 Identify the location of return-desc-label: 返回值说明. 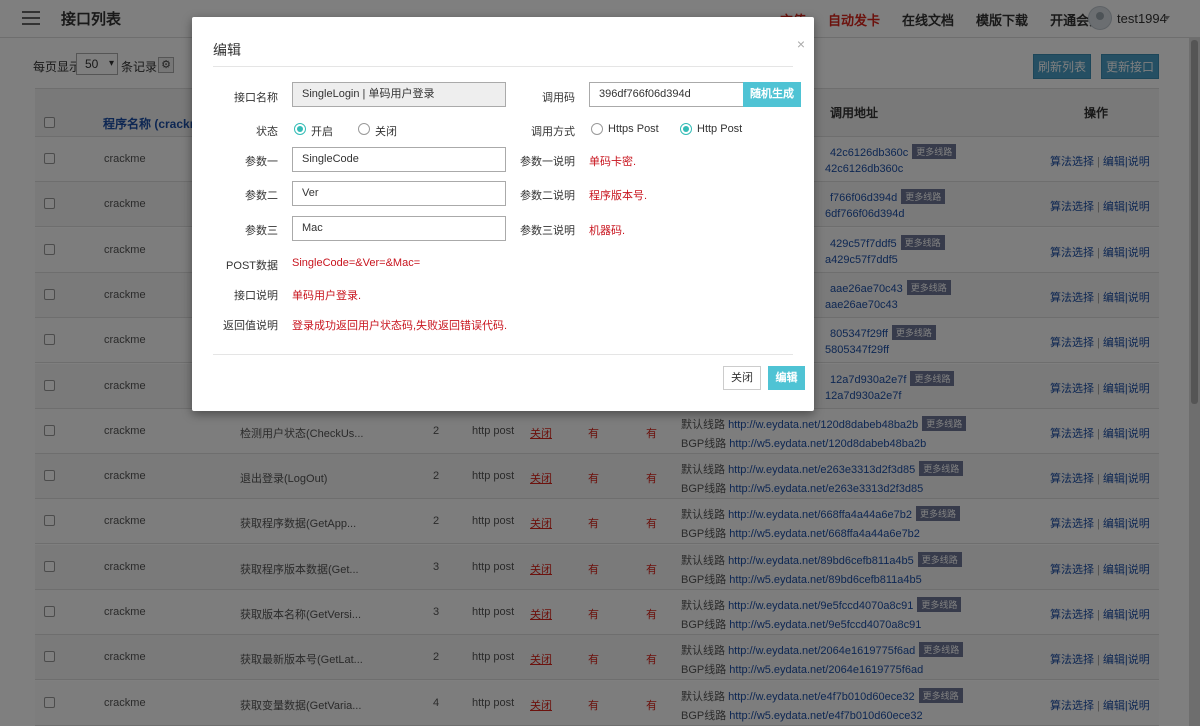
(250, 326).